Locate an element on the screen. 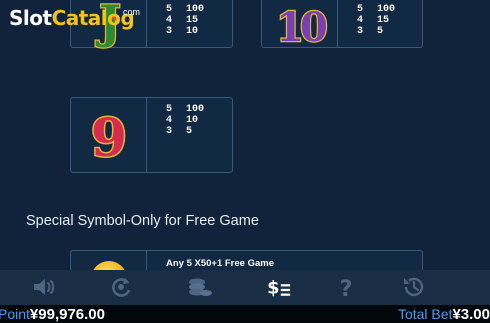  pays-table-10: 5 100 4 15 35 is located at coordinates (376, 20).